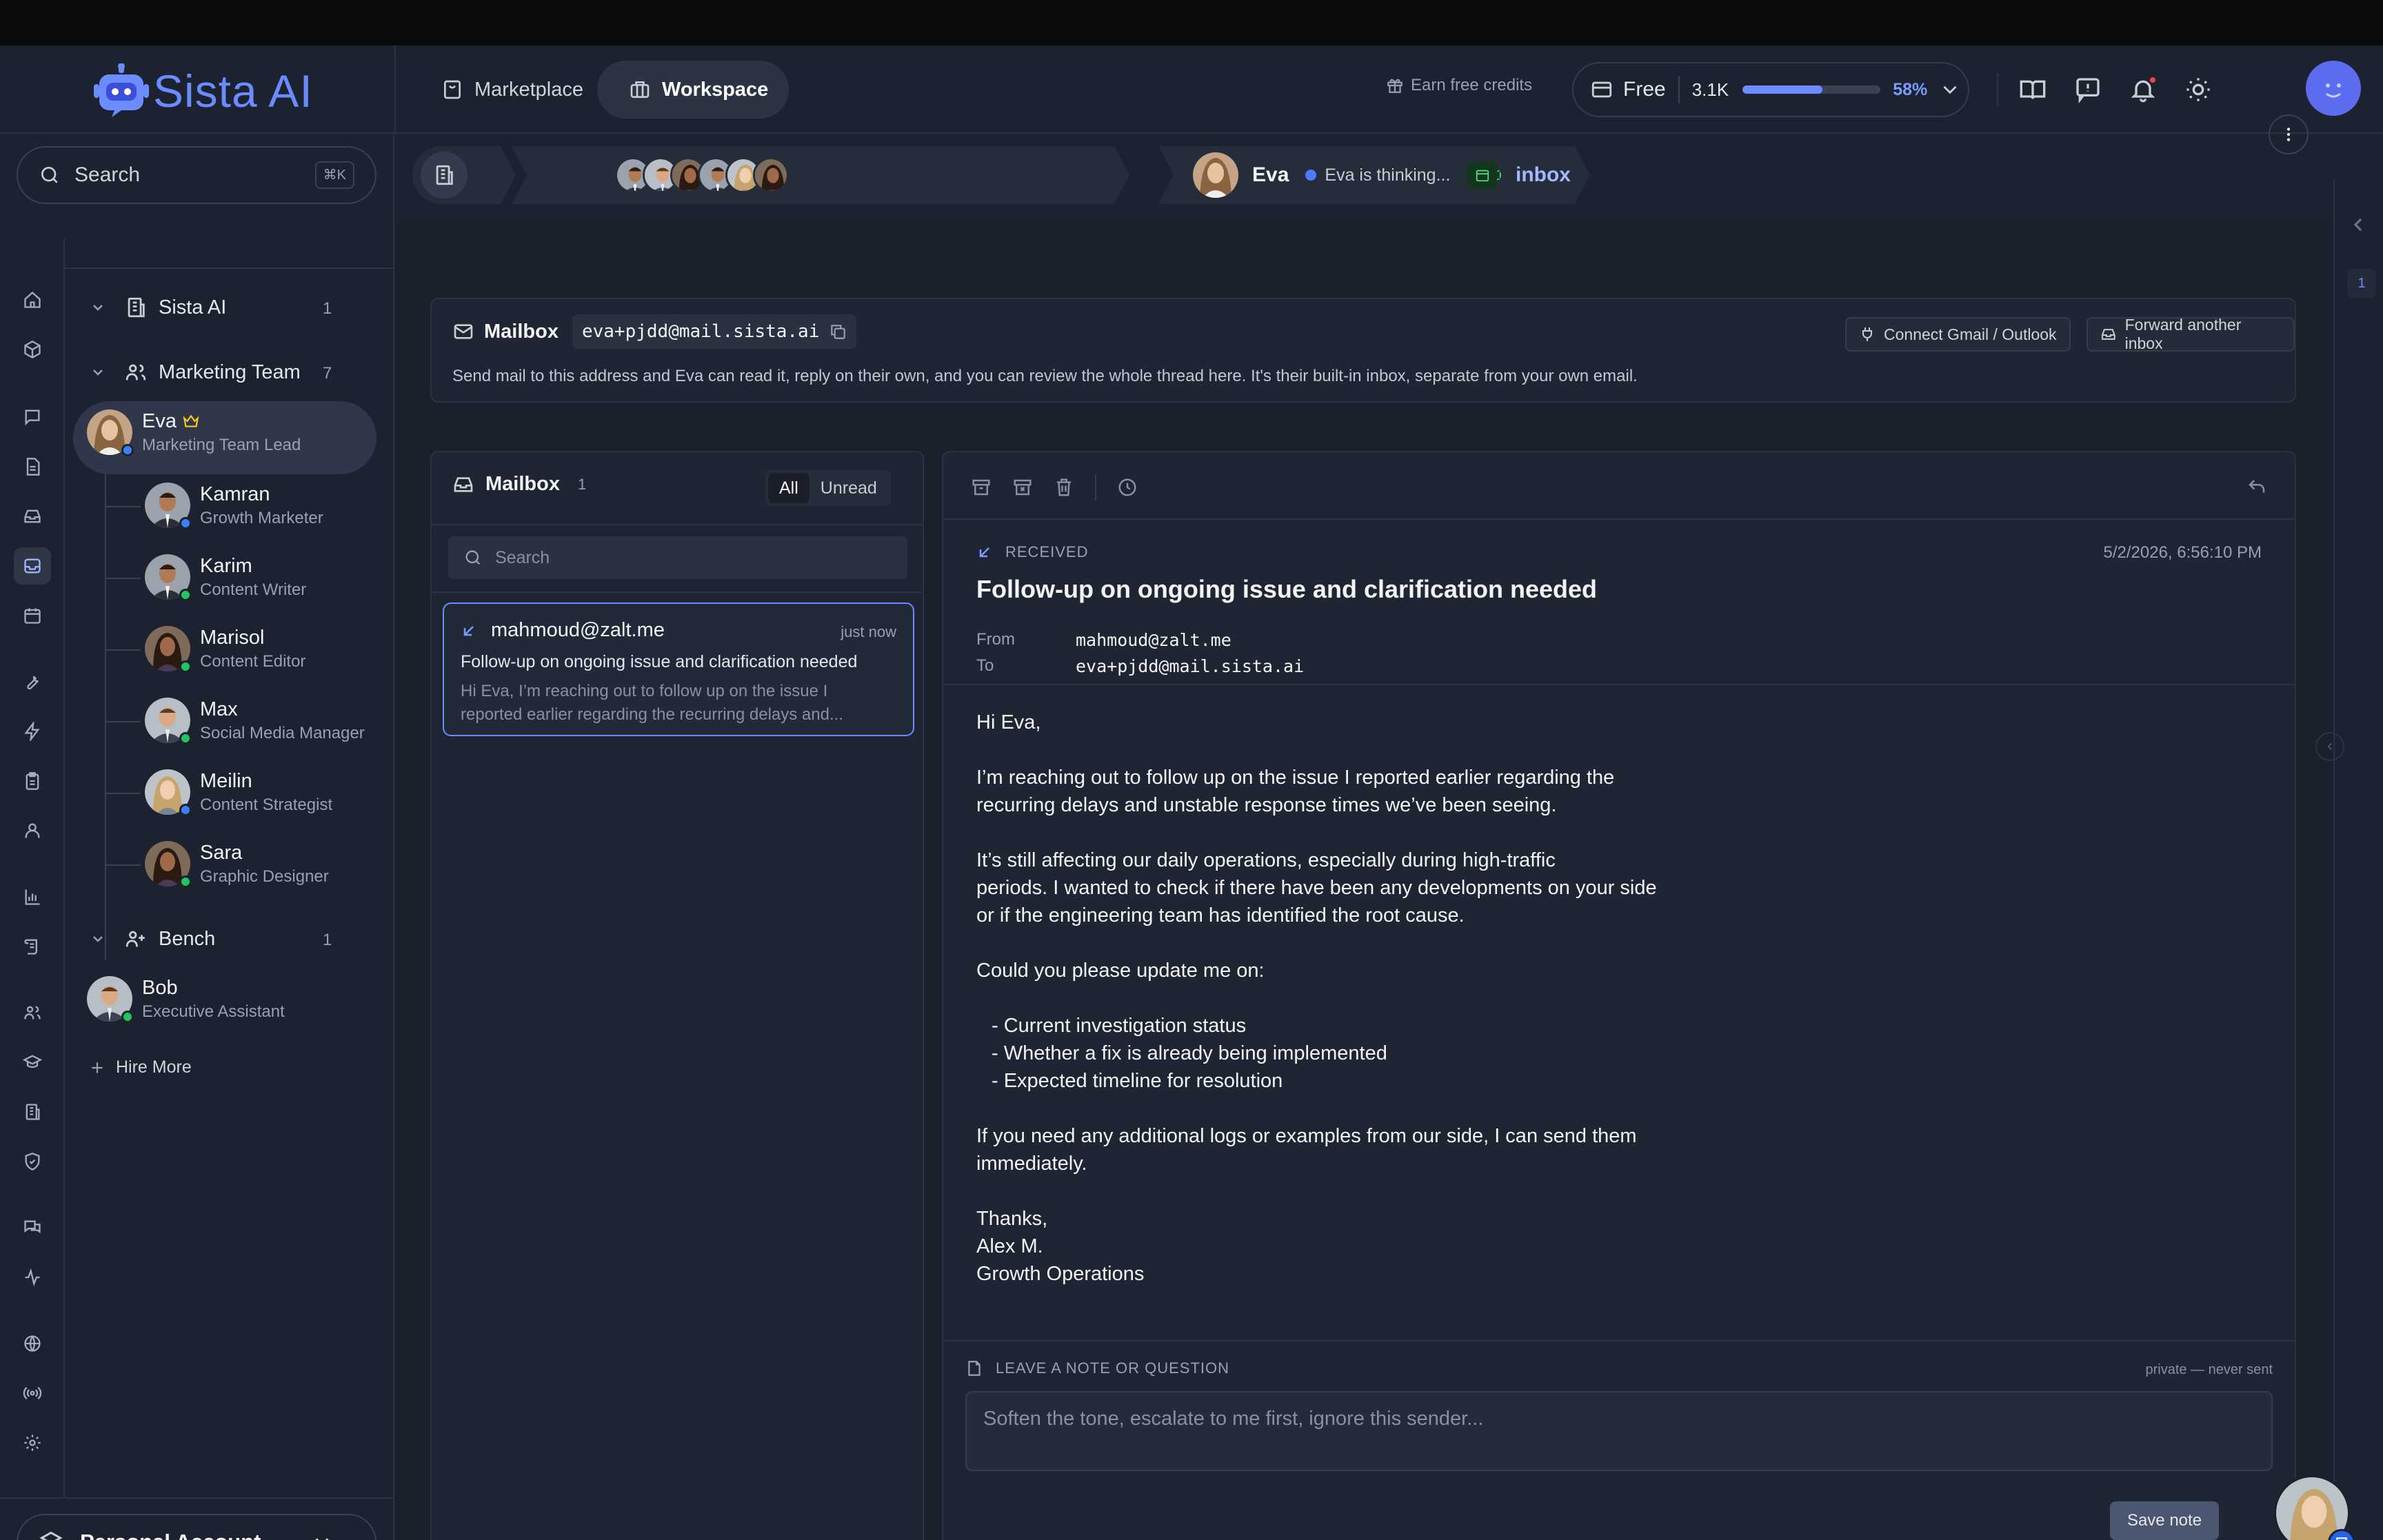 Image resolution: width=2383 pixels, height=1540 pixels. Describe the element at coordinates (194, 433) in the screenshot. I see `member-eva: Eva Marketing Team Lead` at that location.